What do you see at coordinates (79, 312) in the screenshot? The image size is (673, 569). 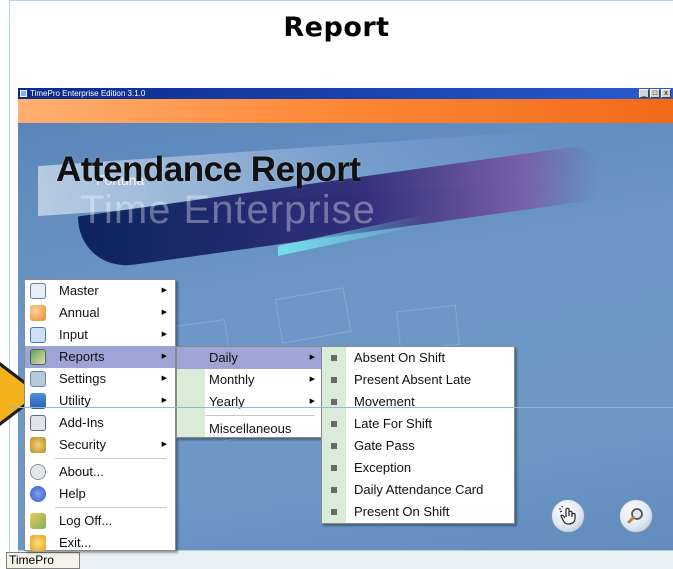 I see `menu-item-label: Annual` at bounding box center [79, 312].